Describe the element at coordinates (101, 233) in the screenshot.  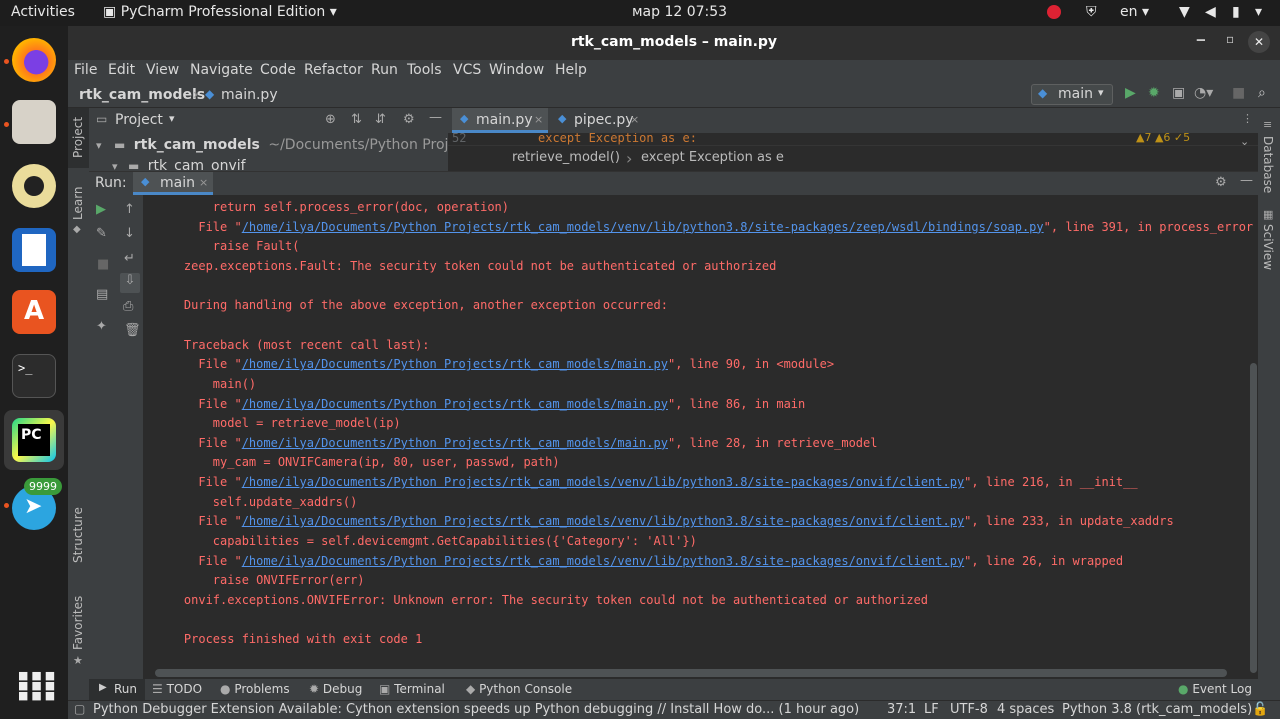
I see `wrench-icon: ✎` at that location.